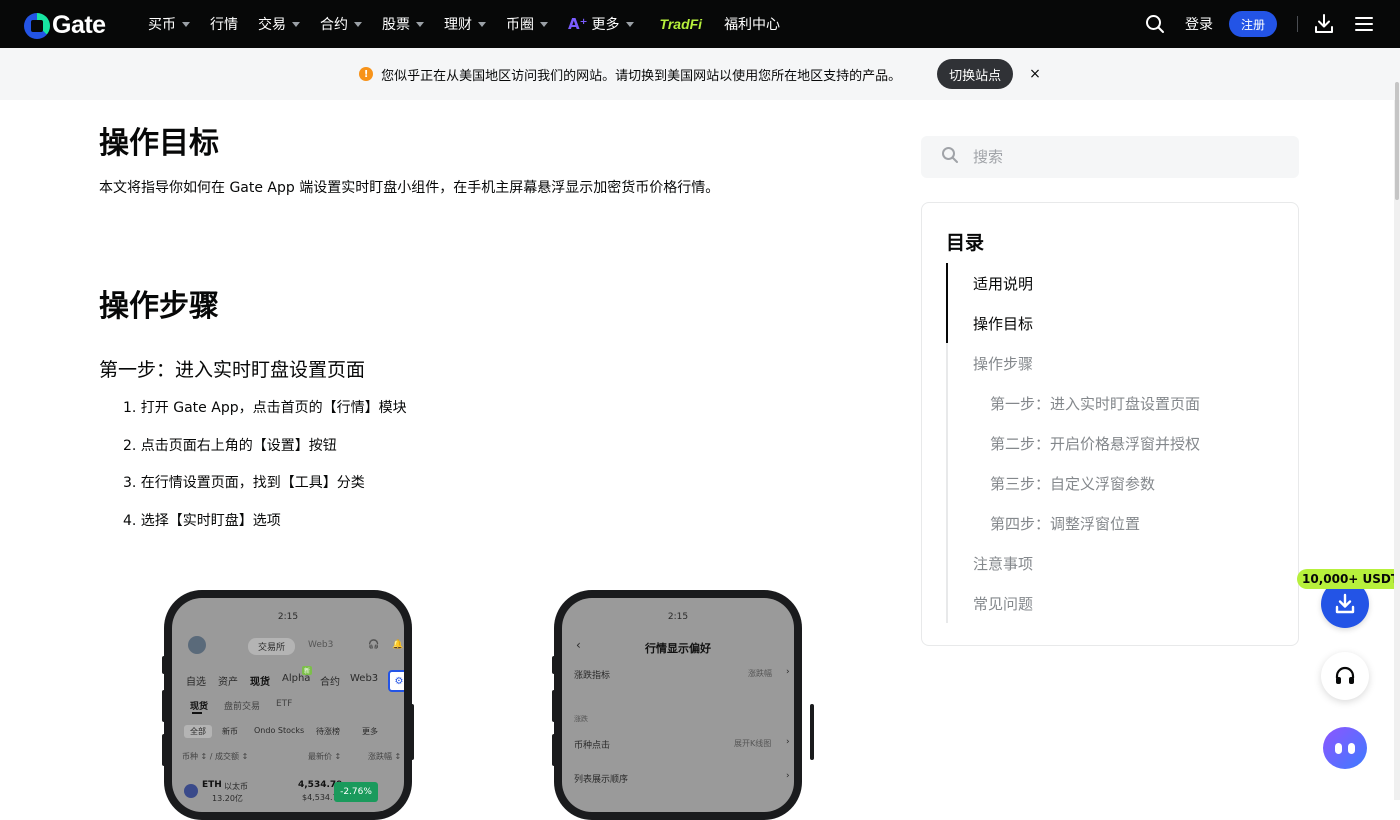 The height and width of the screenshot is (820, 1400). I want to click on pref-row-label: 币种点击, so click(592, 746).